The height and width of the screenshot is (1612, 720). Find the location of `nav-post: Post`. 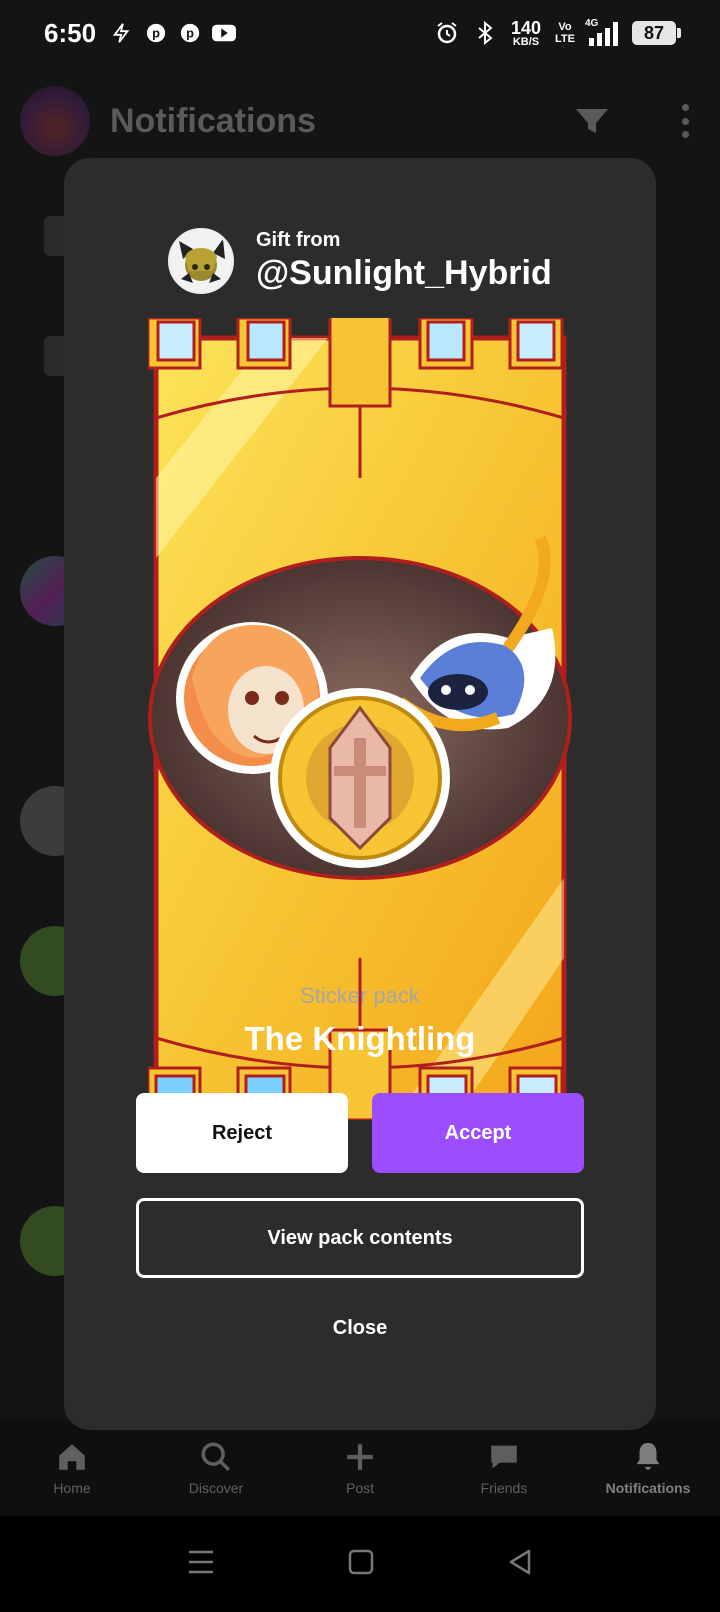

nav-post: Post is located at coordinates (360, 1468).